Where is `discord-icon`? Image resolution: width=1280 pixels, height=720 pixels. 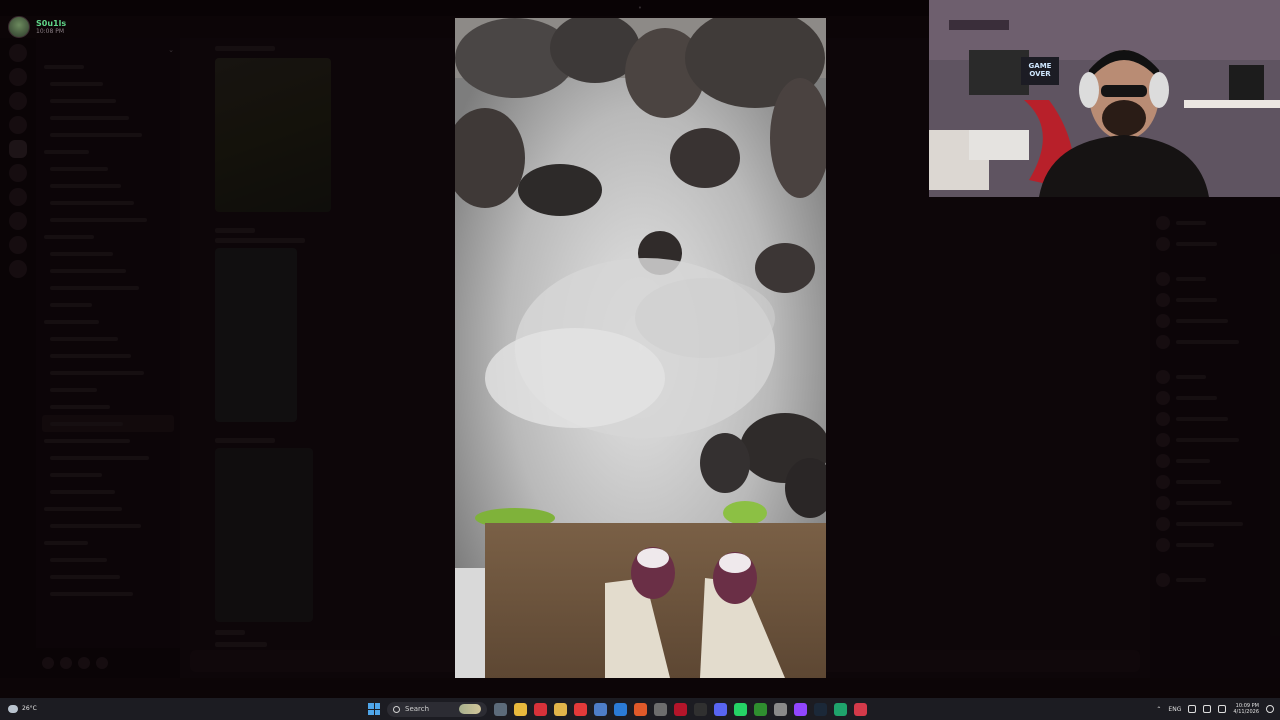 discord-icon is located at coordinates (720, 709).